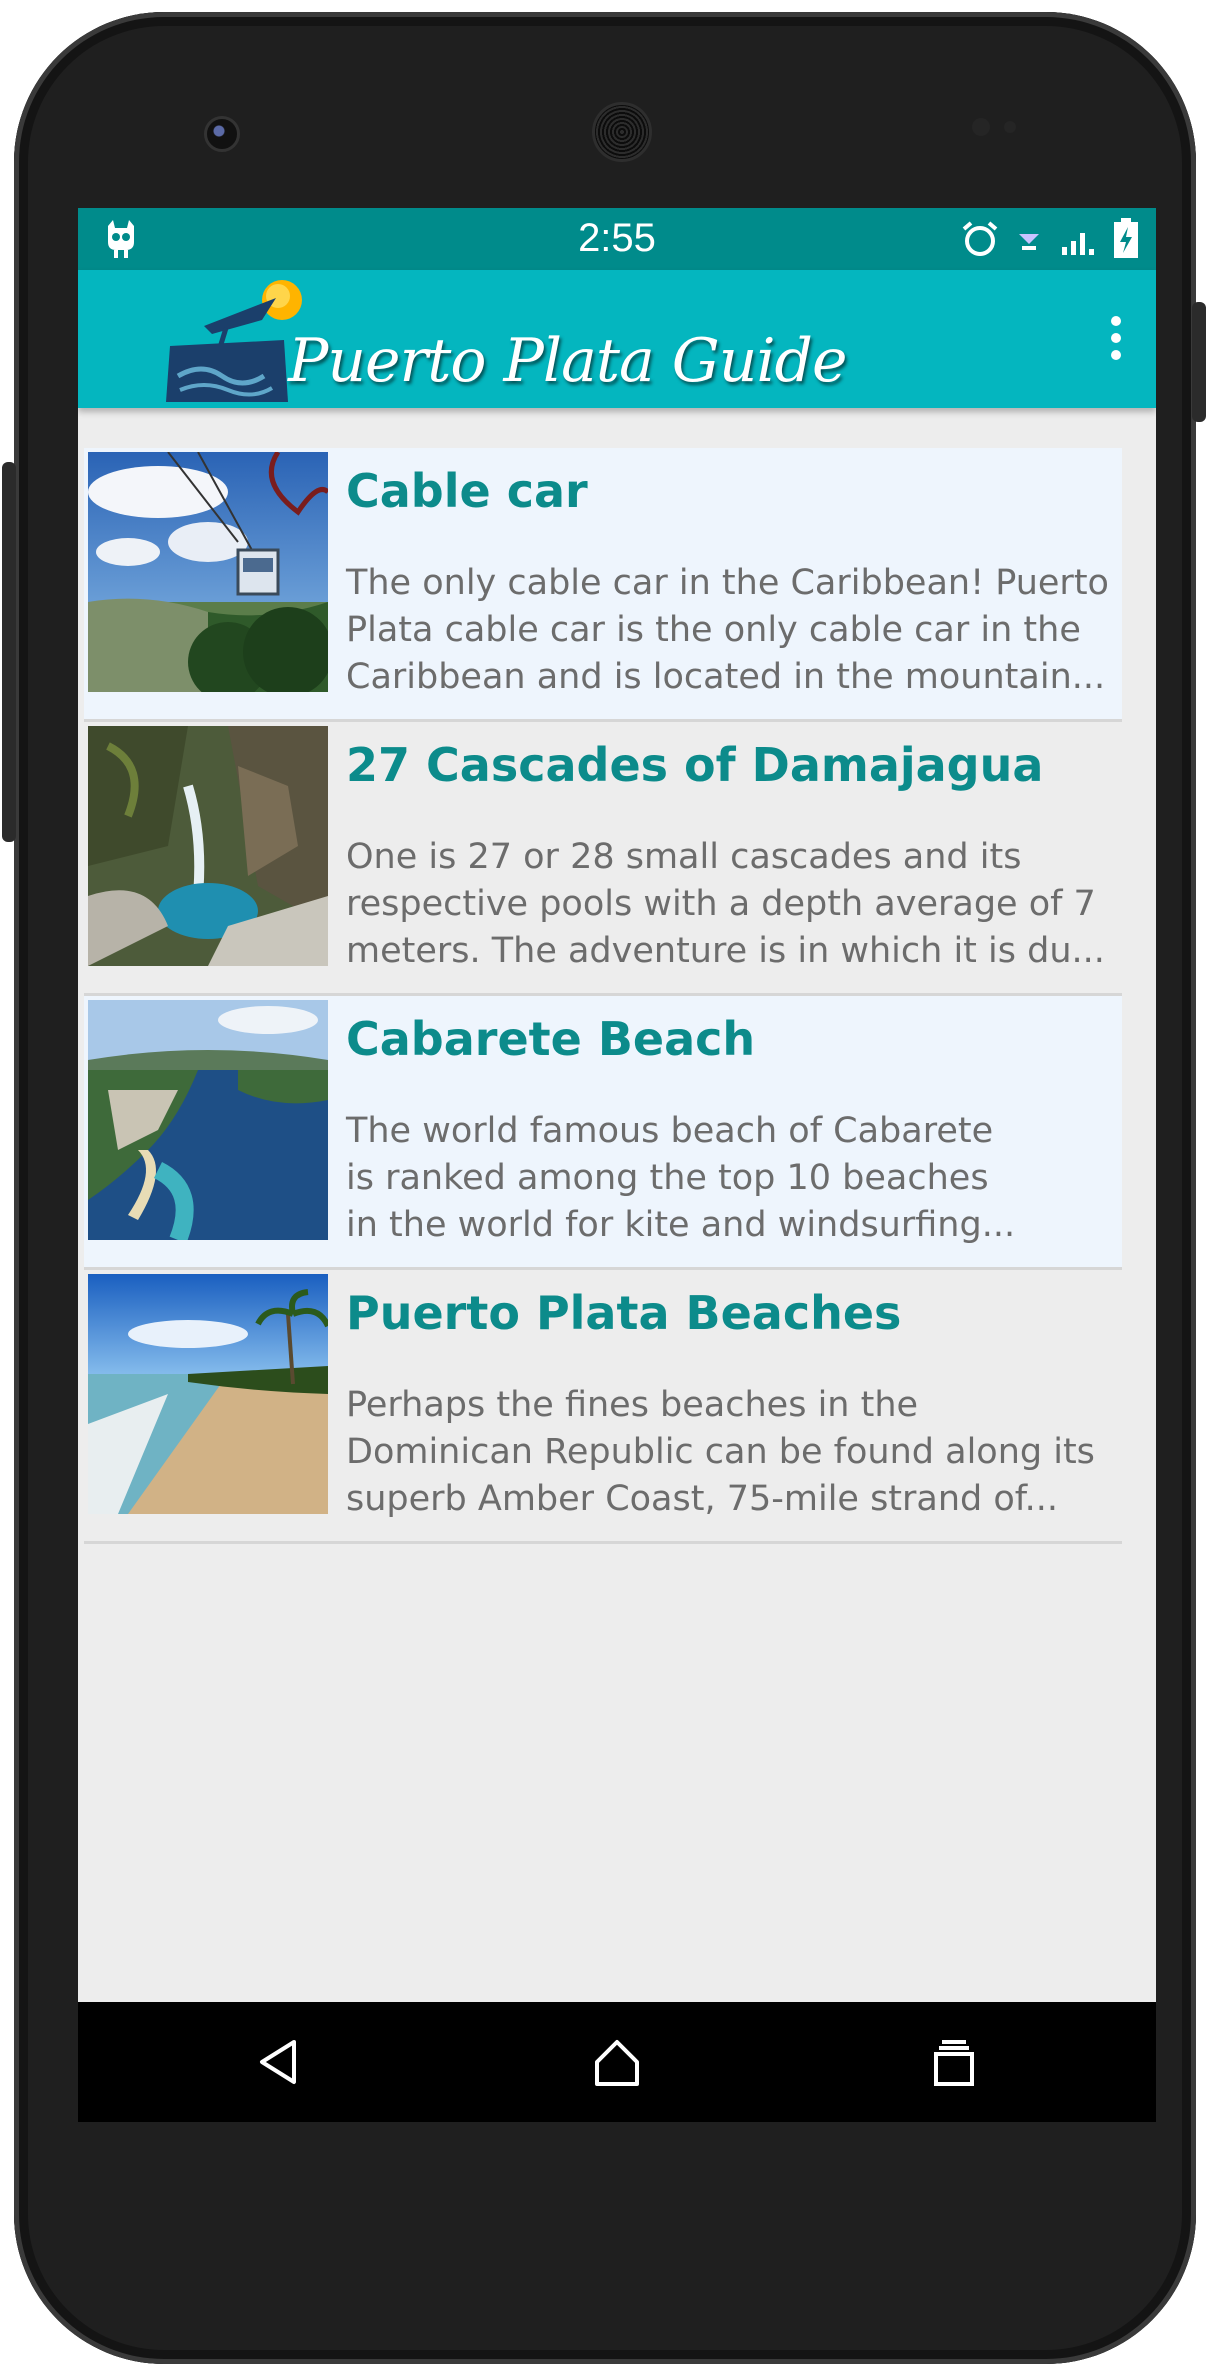 The width and height of the screenshot is (1210, 2375). Describe the element at coordinates (980, 238) in the screenshot. I see `alarm-icon` at that location.